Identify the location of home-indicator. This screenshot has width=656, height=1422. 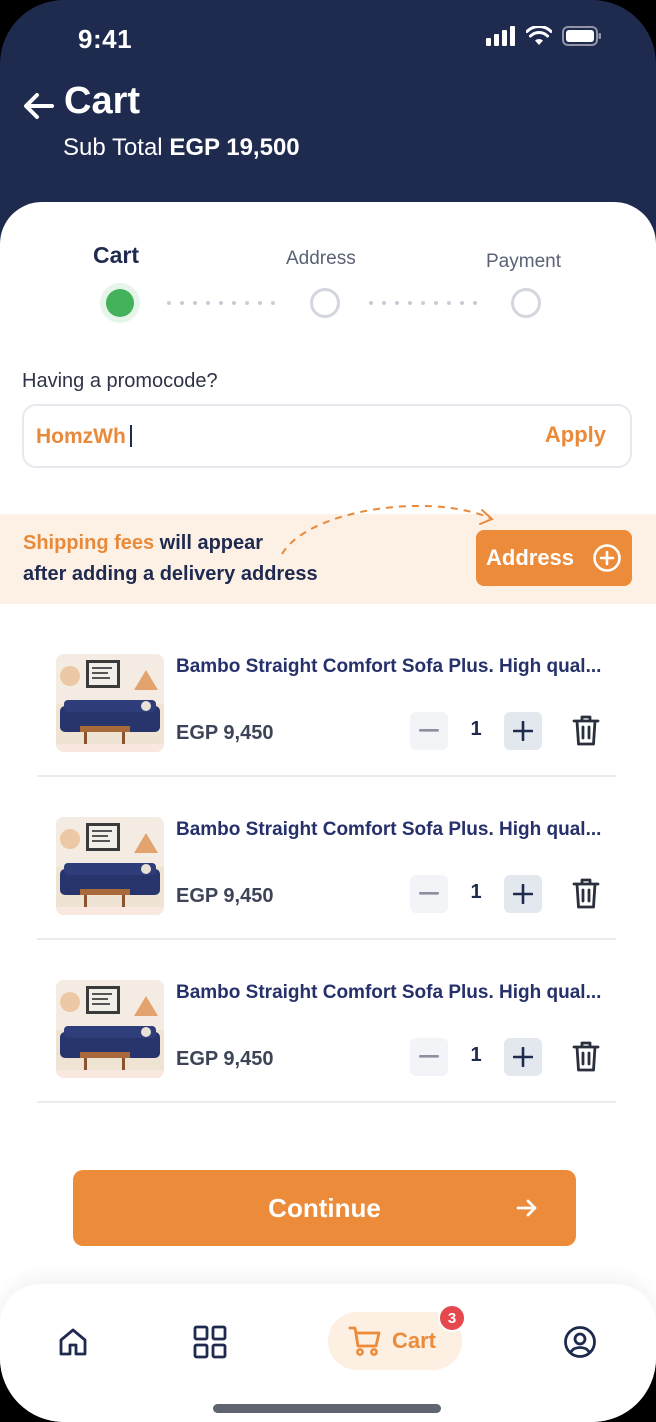
(327, 1408).